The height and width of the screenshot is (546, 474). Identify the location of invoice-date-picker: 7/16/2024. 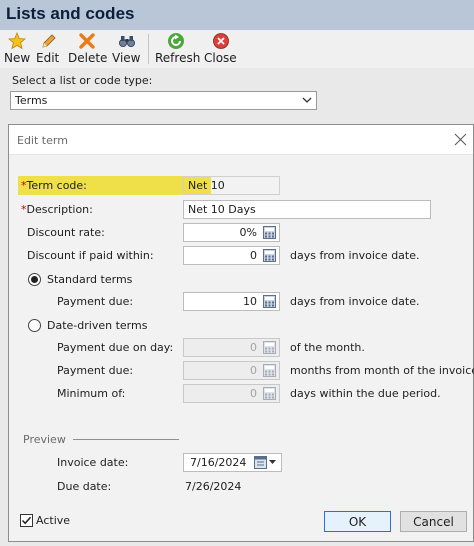
(232, 462).